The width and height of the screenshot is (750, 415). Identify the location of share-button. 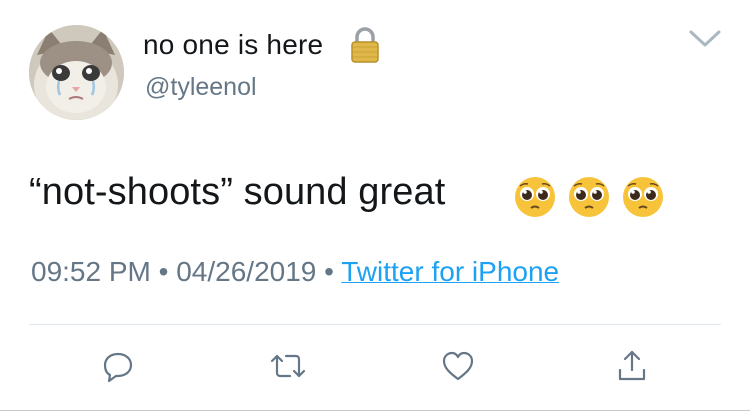
(632, 366).